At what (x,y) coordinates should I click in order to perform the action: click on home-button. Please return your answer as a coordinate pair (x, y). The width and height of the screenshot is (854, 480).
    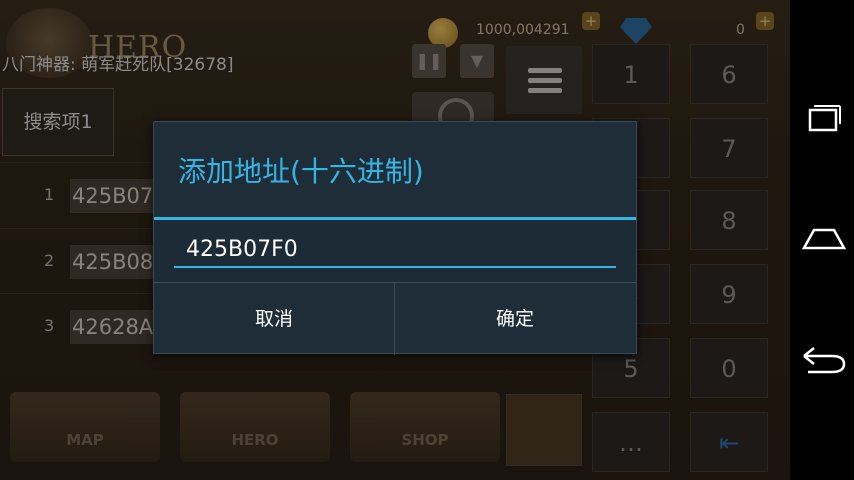
    Looking at the image, I should click on (822, 240).